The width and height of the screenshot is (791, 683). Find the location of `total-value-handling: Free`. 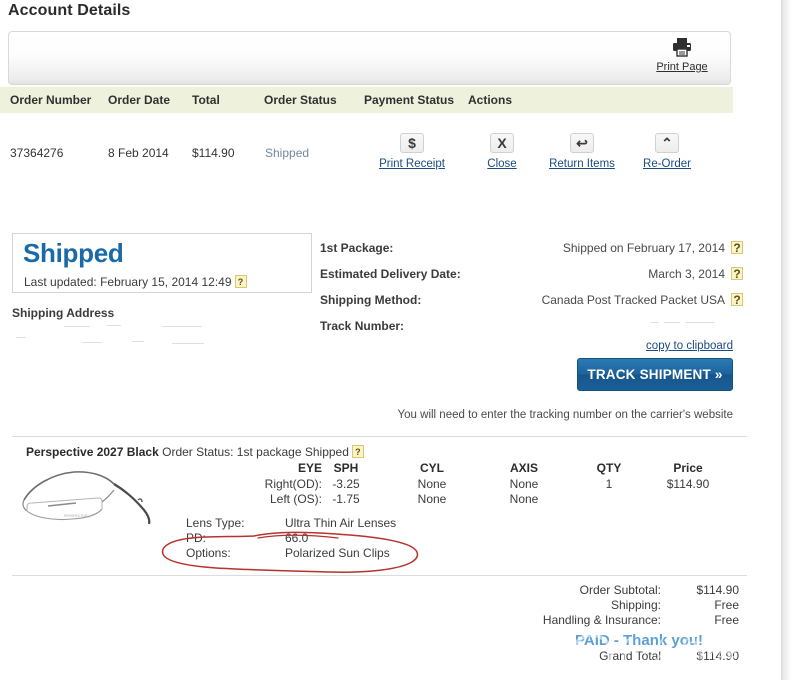

total-value-handling: Free is located at coordinates (726, 620).